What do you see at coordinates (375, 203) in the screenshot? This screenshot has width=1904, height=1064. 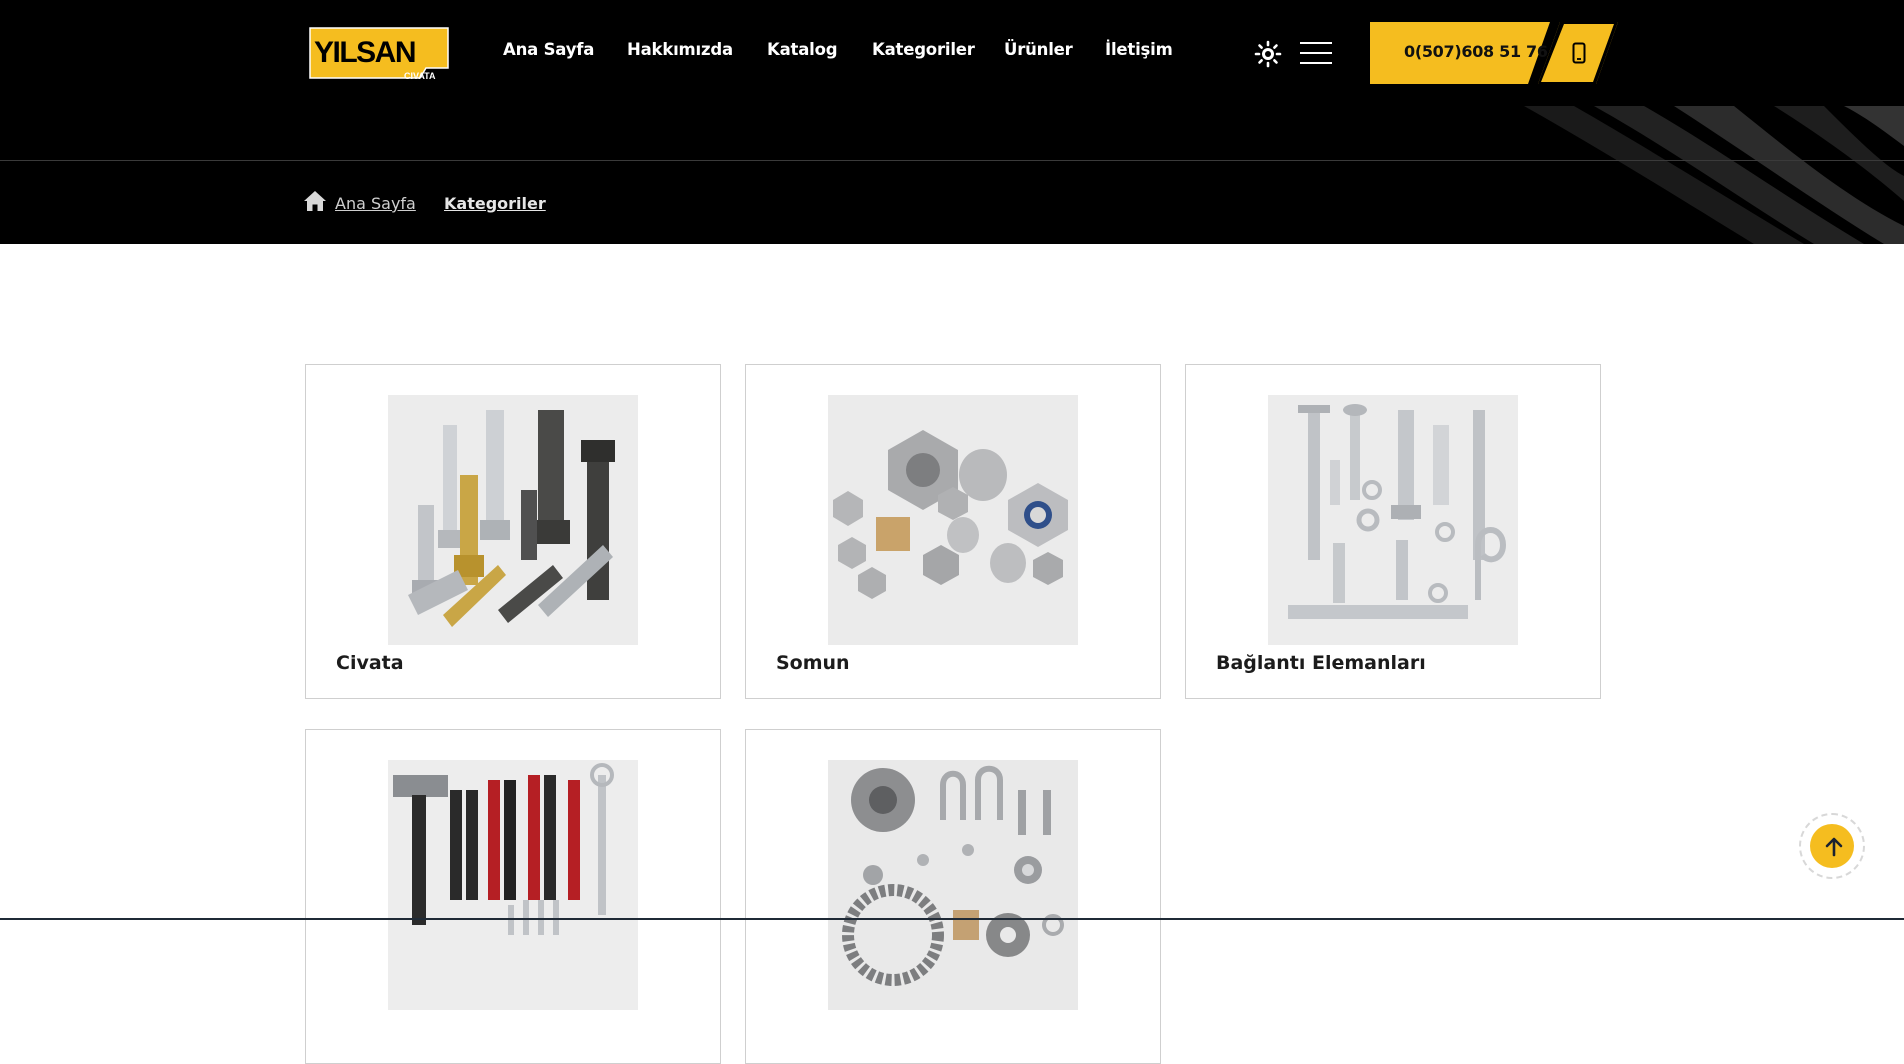 I see `breadcrumb-home-link: Ana Sayfa` at bounding box center [375, 203].